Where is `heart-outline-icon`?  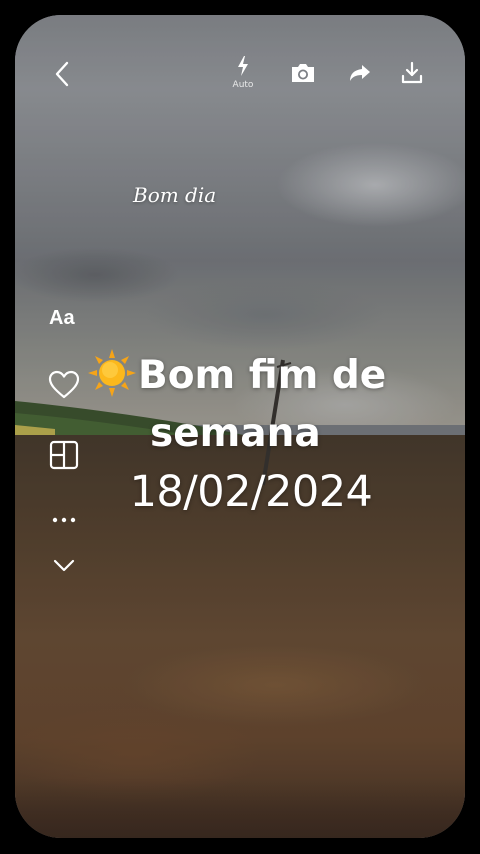
heart-outline-icon is located at coordinates (64, 384).